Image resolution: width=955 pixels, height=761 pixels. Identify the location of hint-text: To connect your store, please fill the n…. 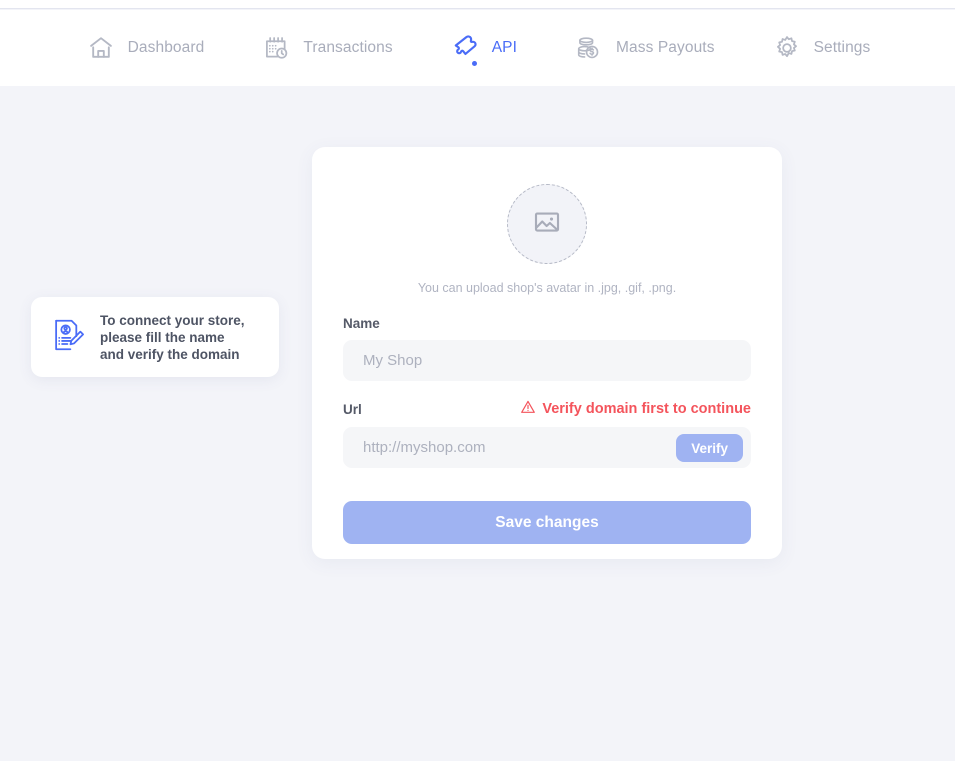
(172, 337).